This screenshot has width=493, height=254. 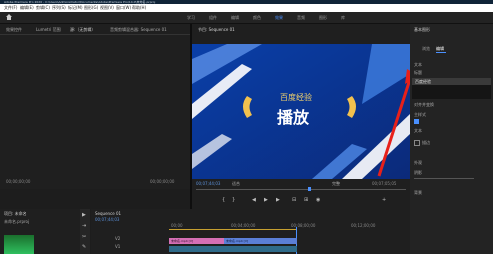 I want to click on tab-source: 源:（无剪辑）, so click(x=82, y=30).